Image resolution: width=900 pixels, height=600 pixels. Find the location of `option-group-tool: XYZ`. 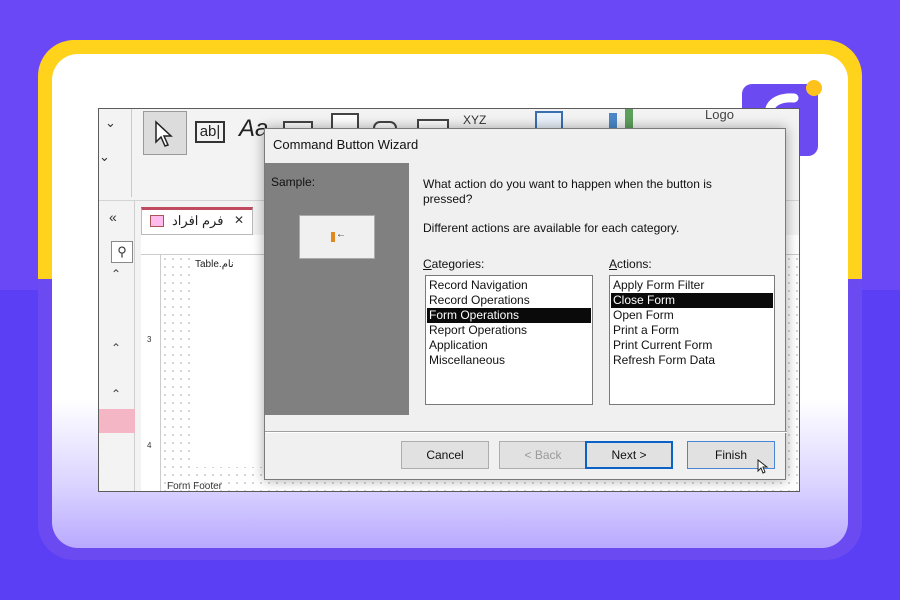

option-group-tool: XYZ is located at coordinates (474, 120).